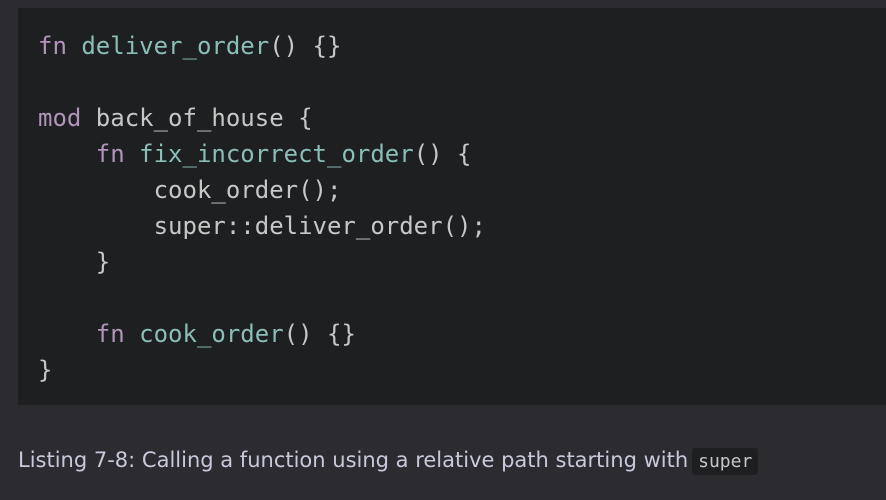 This screenshot has width=886, height=500. Describe the element at coordinates (197, 118) in the screenshot. I see `code-text: back_of_house {` at that location.